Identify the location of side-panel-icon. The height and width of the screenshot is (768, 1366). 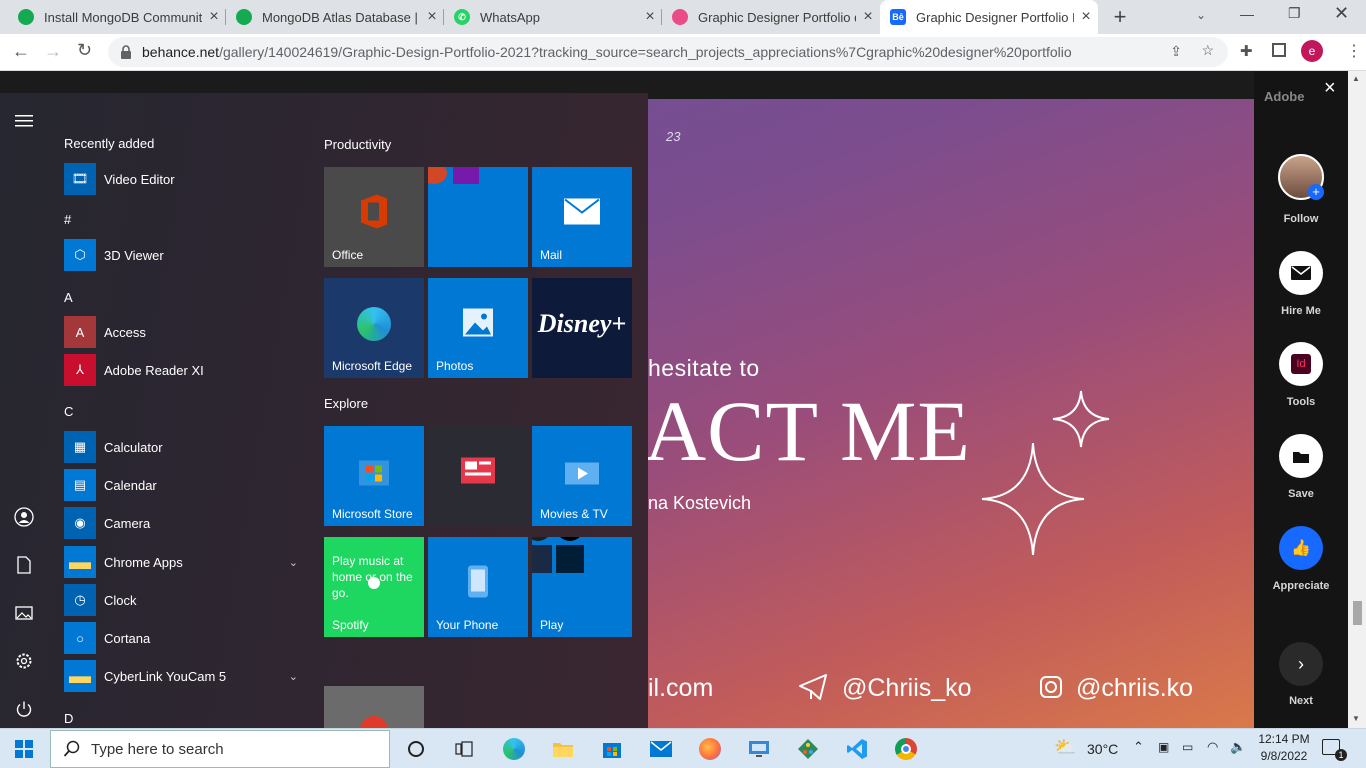
(1279, 50).